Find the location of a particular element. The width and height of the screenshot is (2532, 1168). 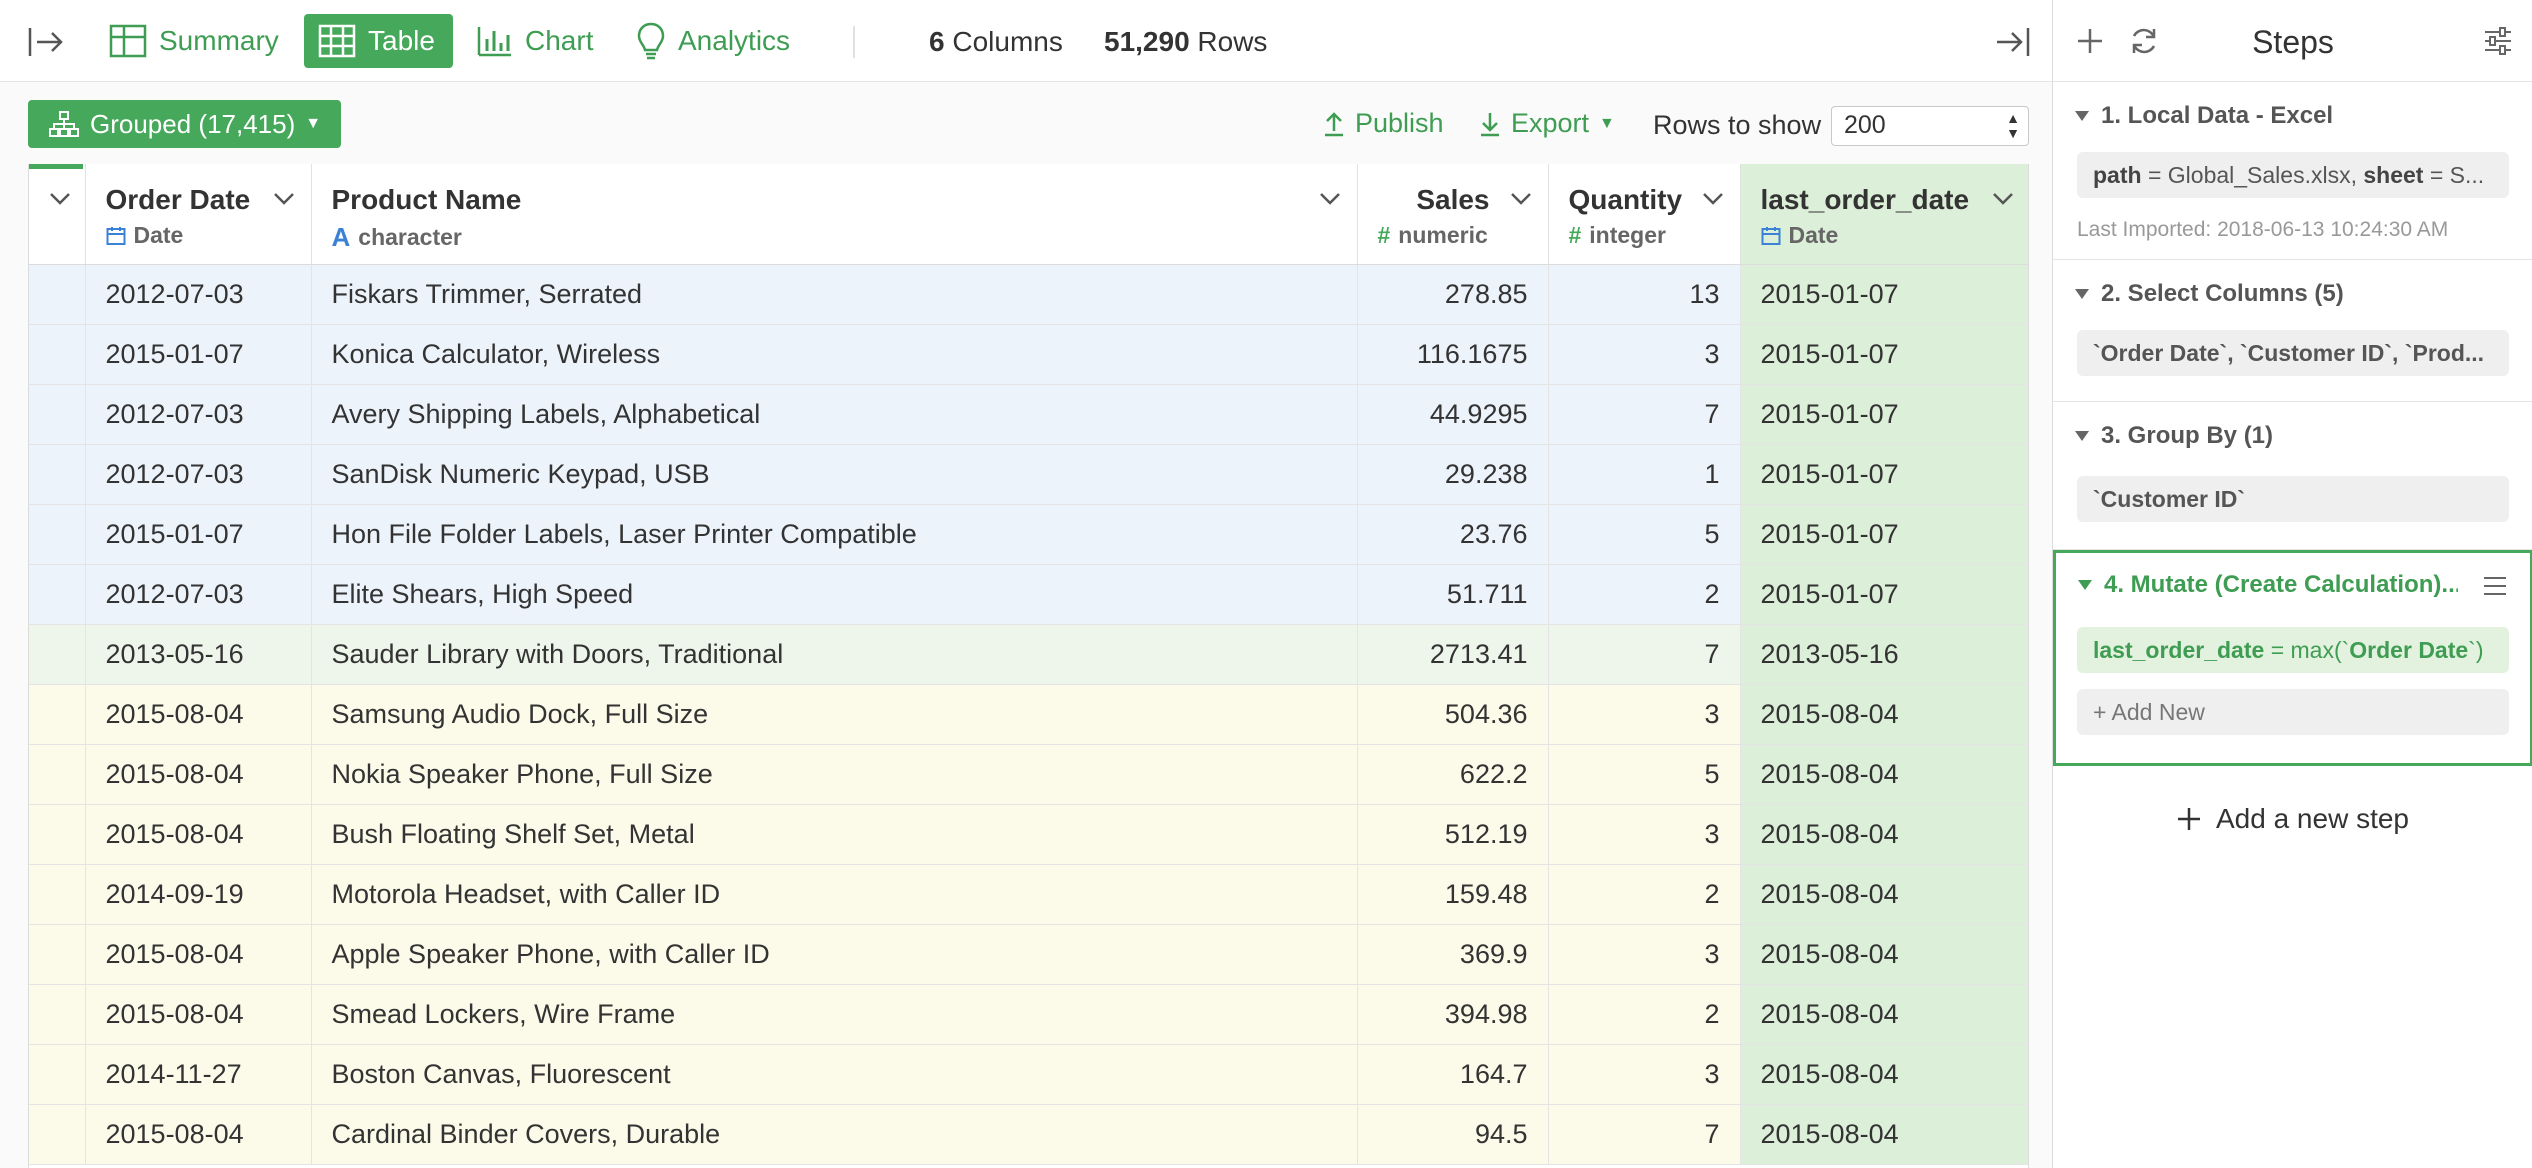

step-title: 1. Local Data - Excel is located at coordinates (2217, 115).